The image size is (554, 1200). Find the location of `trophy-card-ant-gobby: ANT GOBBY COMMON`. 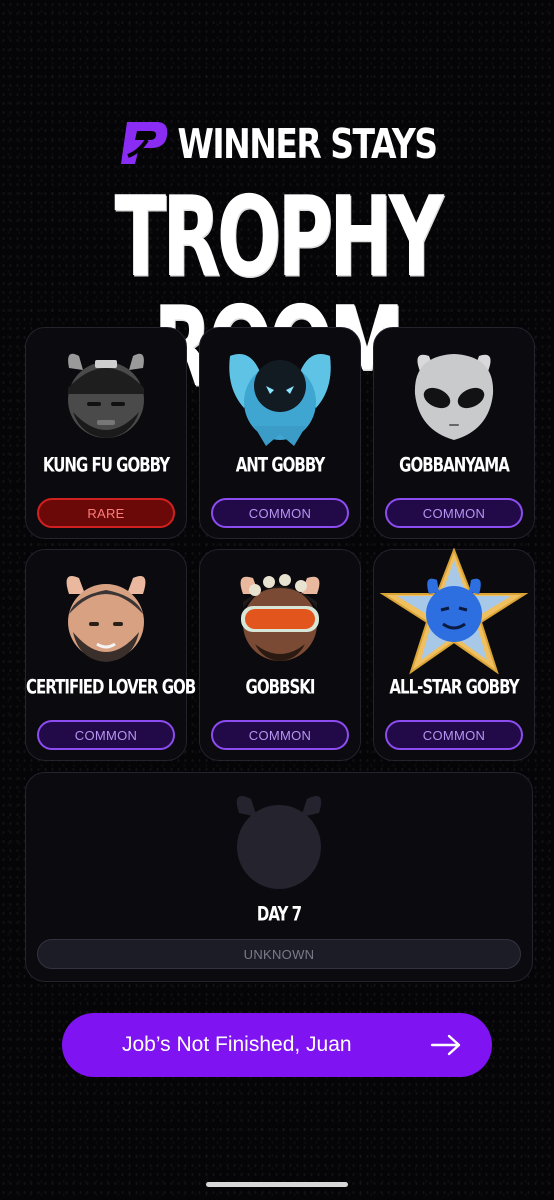

trophy-card-ant-gobby: ANT GOBBY COMMON is located at coordinates (280, 433).